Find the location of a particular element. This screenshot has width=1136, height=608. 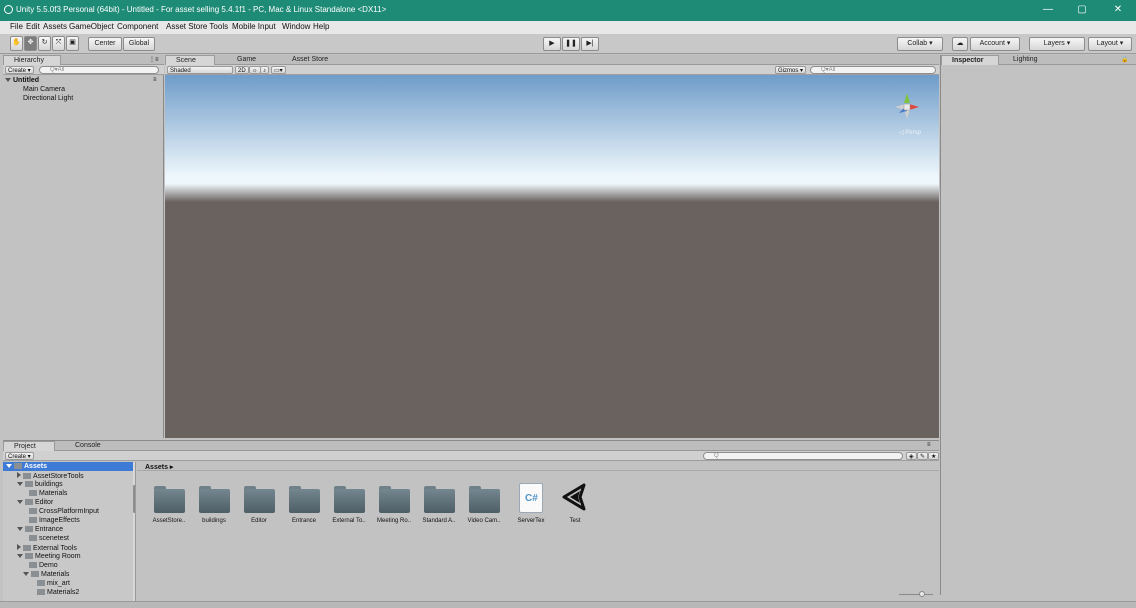

tab-console: Console is located at coordinates (90, 446).